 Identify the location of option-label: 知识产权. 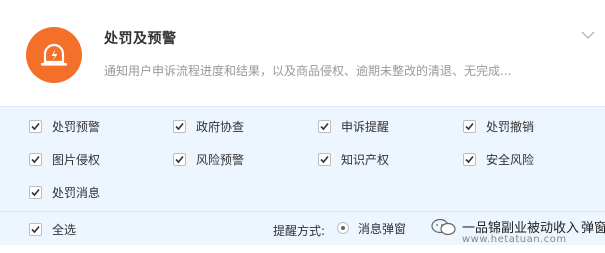
(365, 159).